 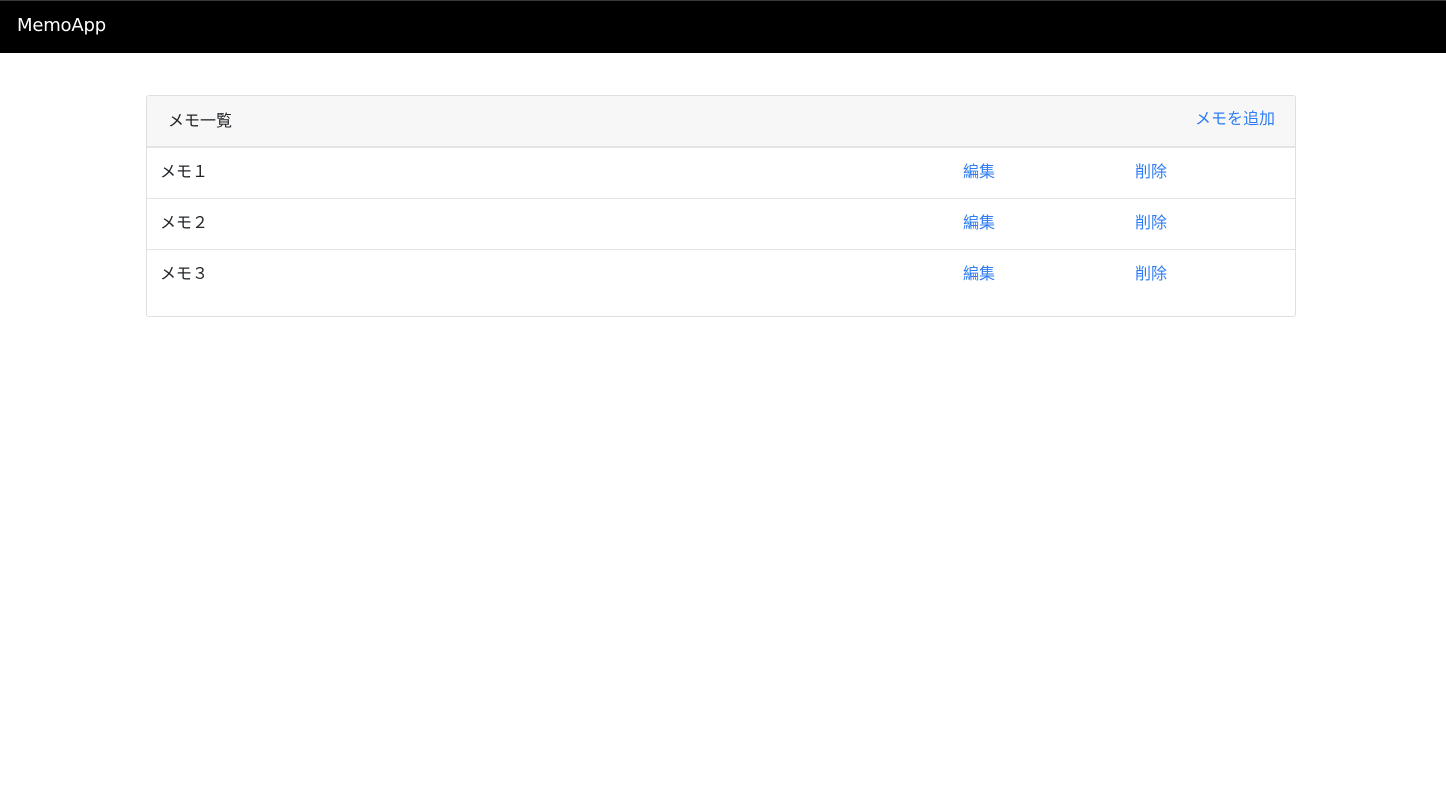 What do you see at coordinates (1235, 119) in the screenshot?
I see `add-memo-link: メモを追加` at bounding box center [1235, 119].